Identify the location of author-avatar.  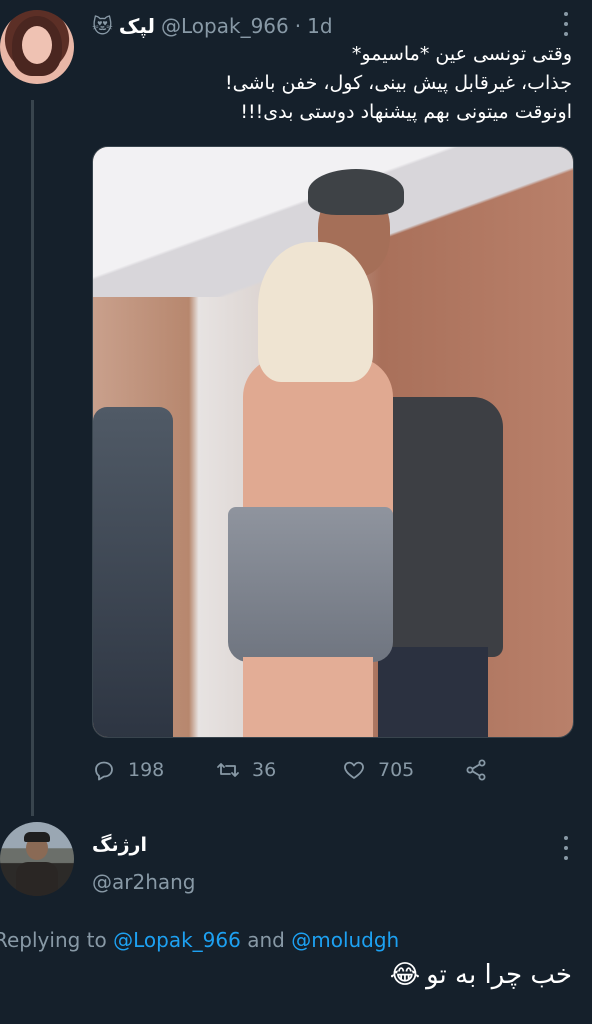
(37, 47).